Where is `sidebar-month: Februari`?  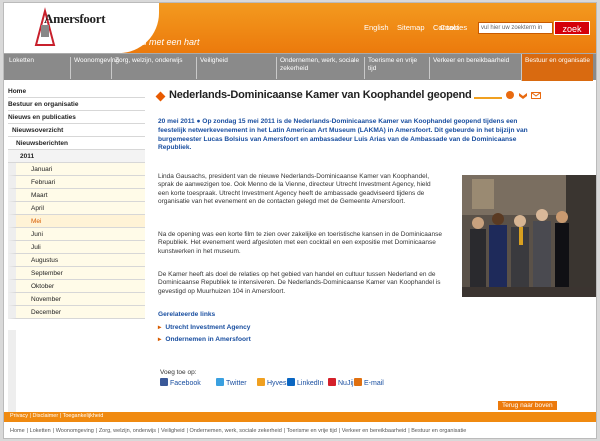 sidebar-month: Februari is located at coordinates (76, 182).